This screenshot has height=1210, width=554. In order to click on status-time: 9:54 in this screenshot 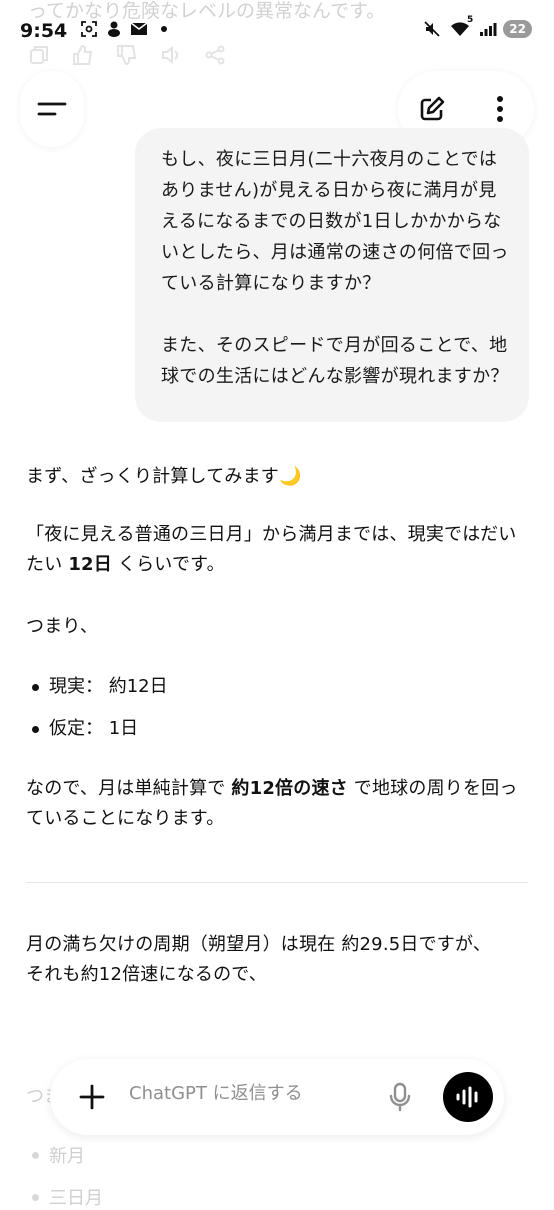, I will do `click(44, 31)`.